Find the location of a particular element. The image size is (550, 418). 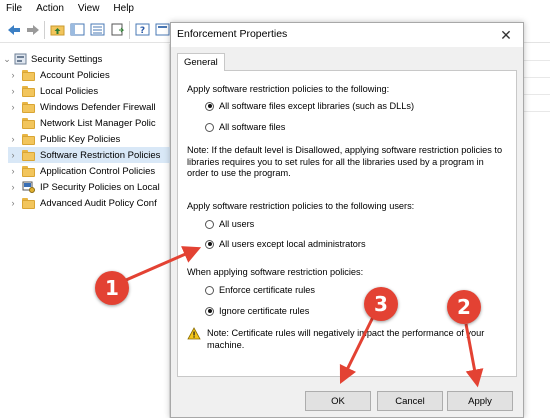

radio-all-users-except-admins: All users except local administrators is located at coordinates (285, 244).